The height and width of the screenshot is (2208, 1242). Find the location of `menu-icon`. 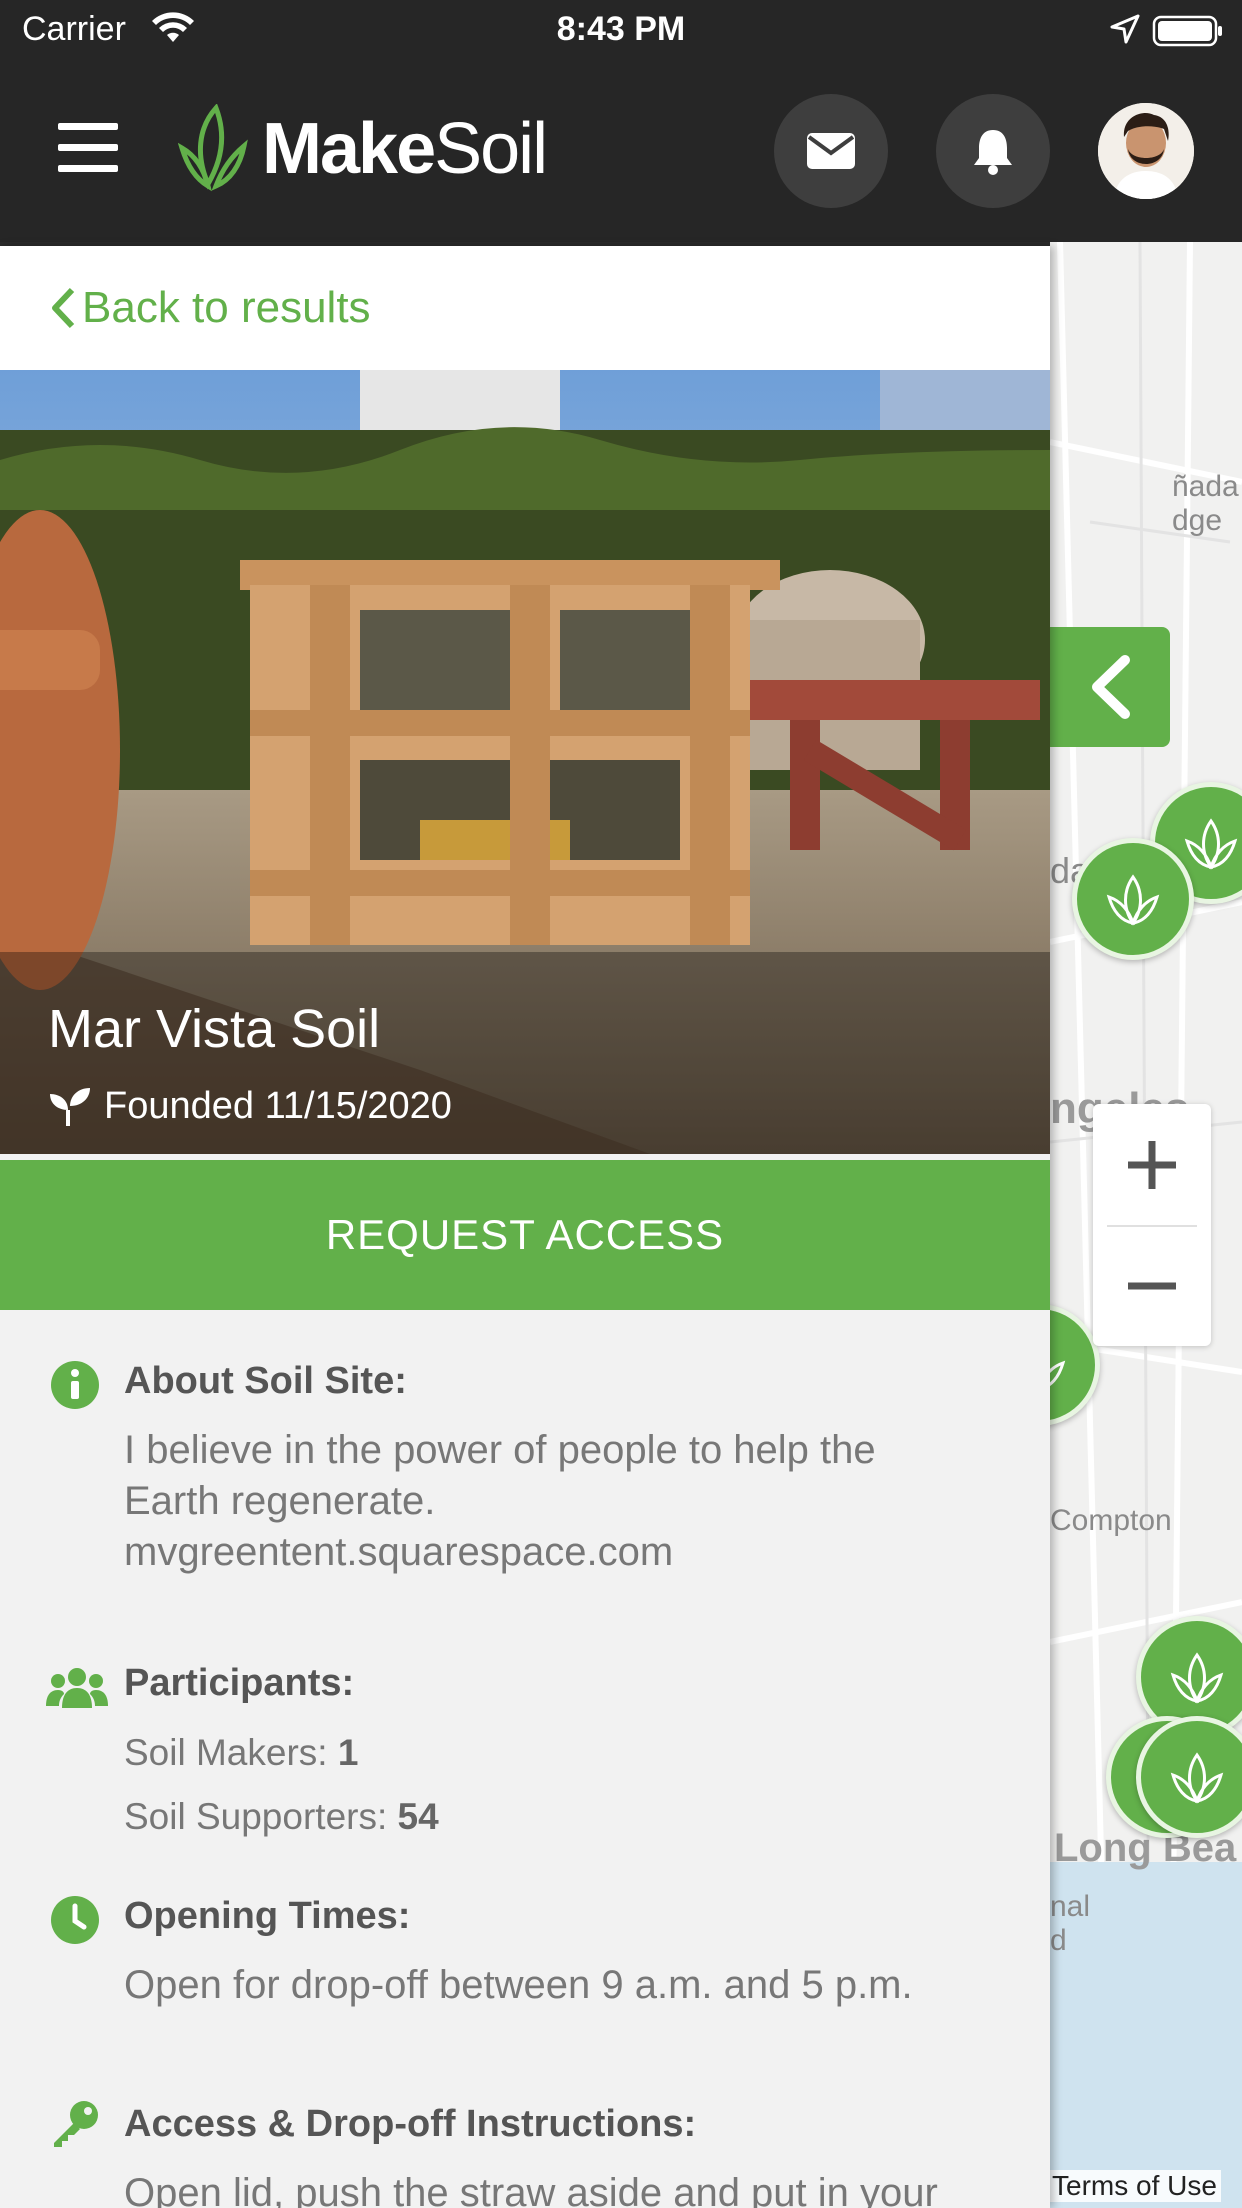

menu-icon is located at coordinates (88, 148).